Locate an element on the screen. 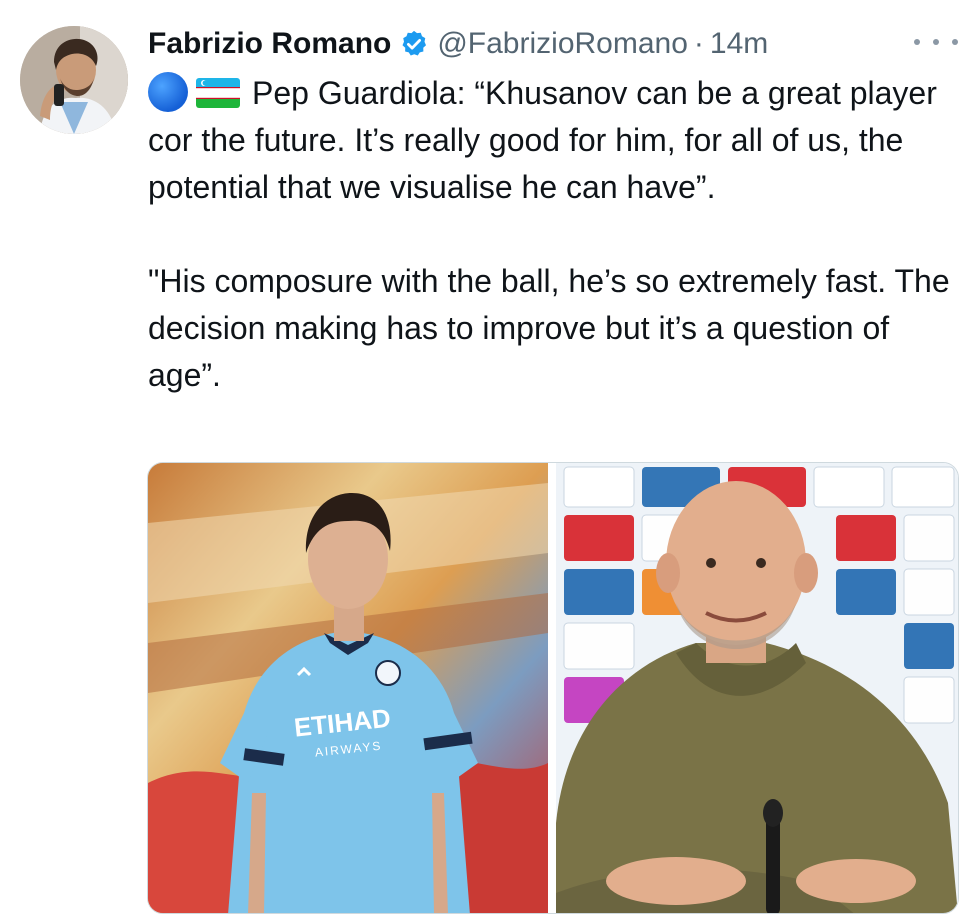 The image size is (980, 919). avatar-photo is located at coordinates (74, 80).